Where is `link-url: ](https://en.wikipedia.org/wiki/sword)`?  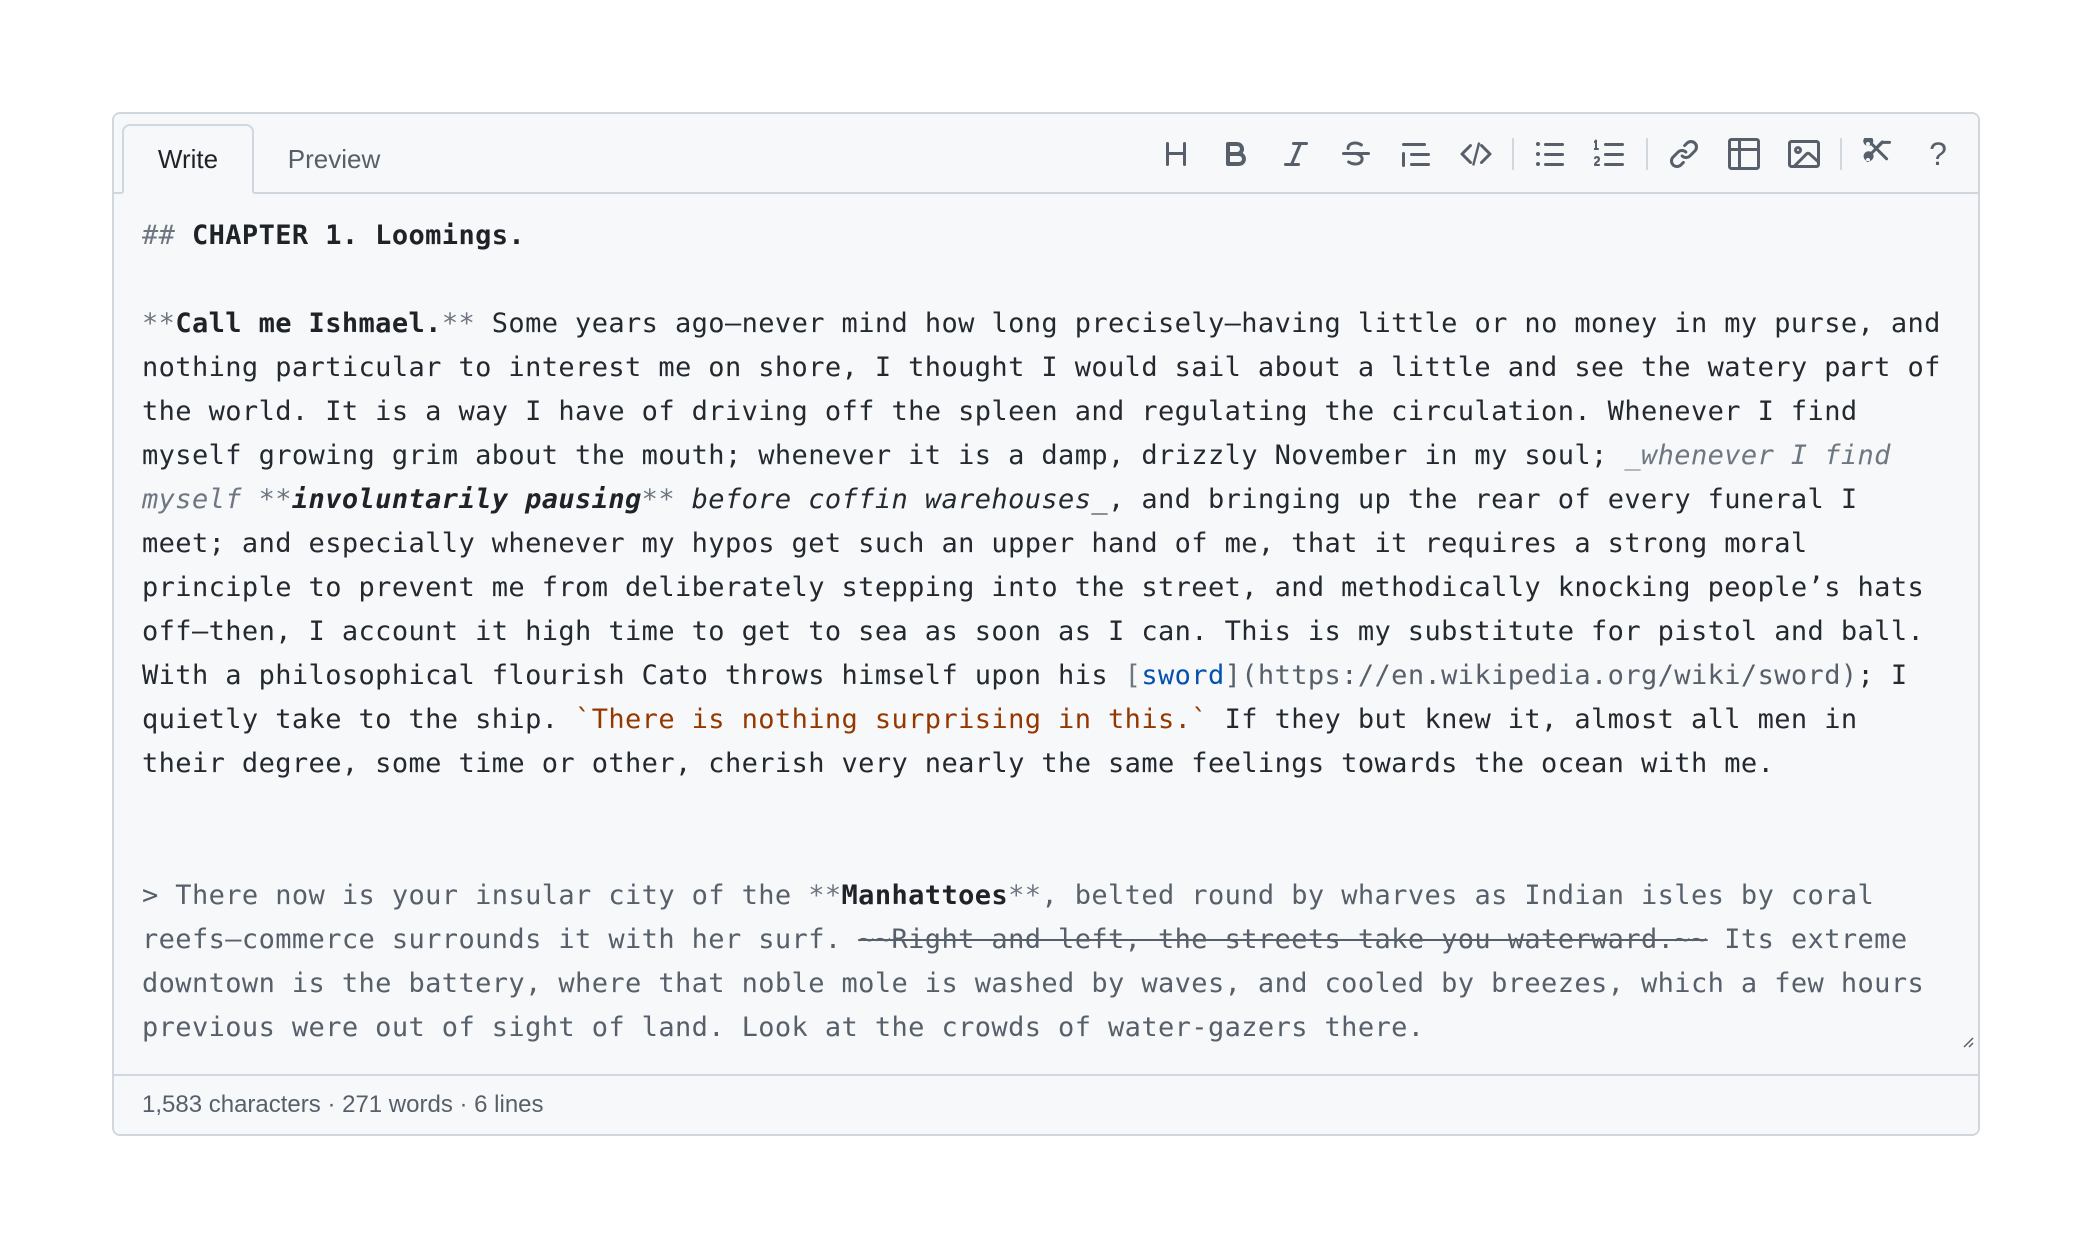
link-url: ](https://en.wikipedia.org/wiki/sword) is located at coordinates (1541, 675).